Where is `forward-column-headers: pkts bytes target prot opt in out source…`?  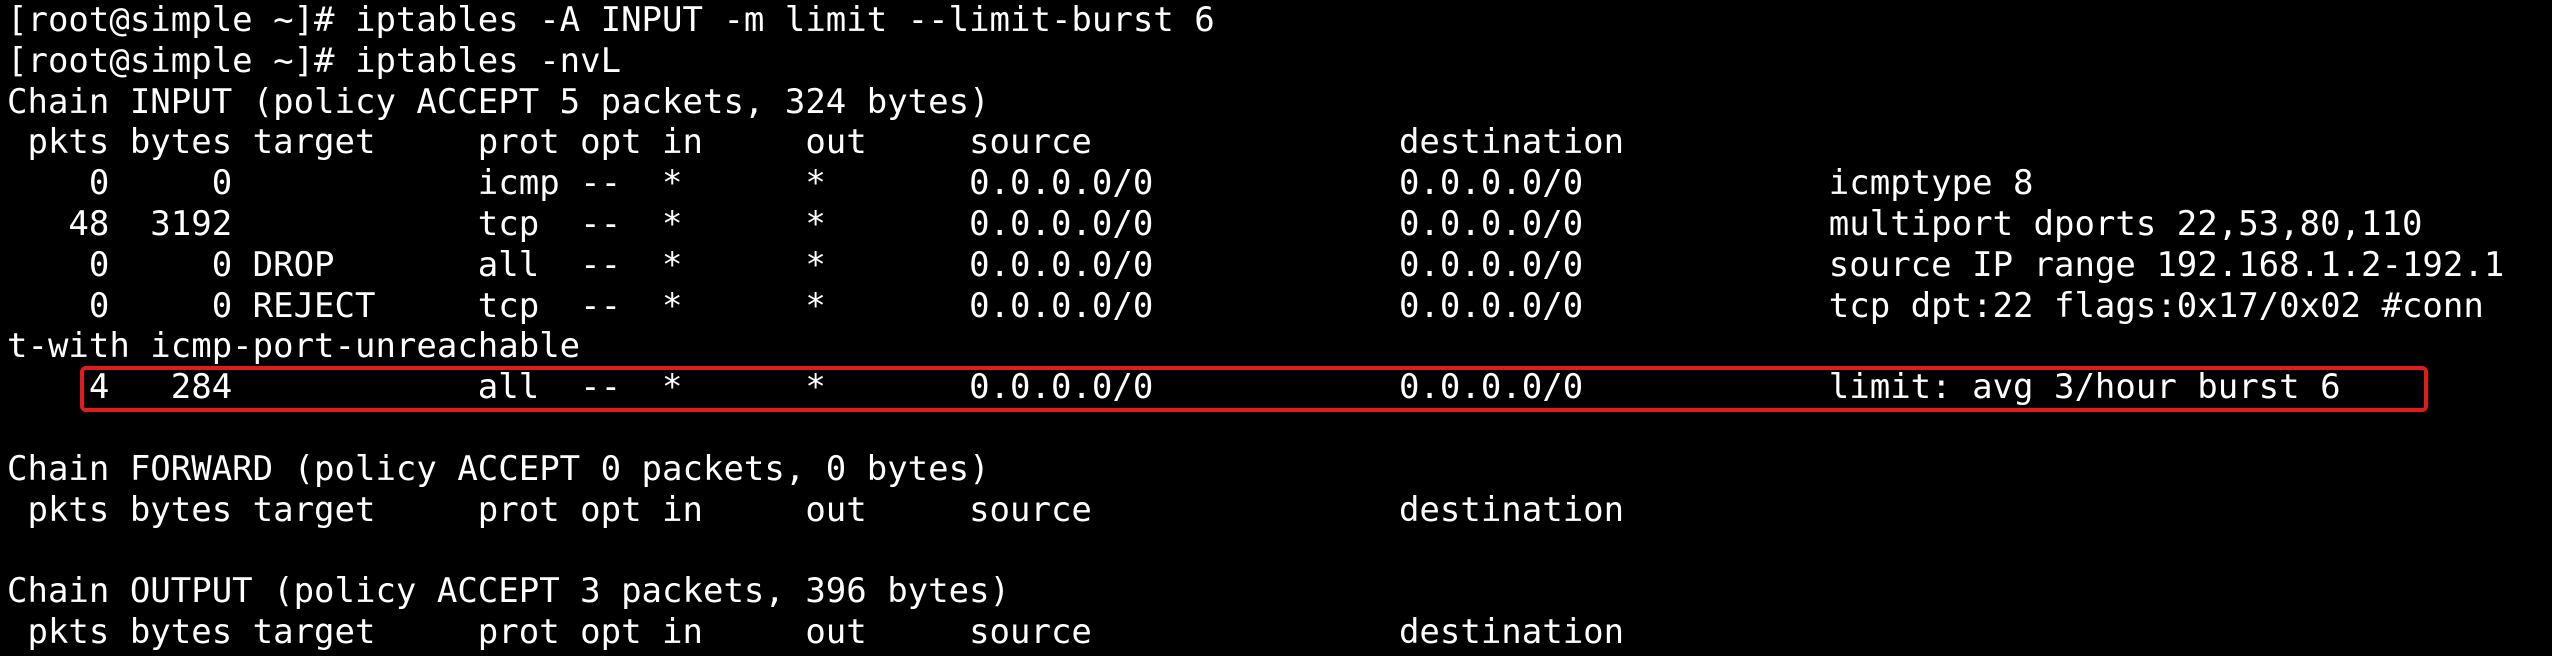
forward-column-headers: pkts bytes target prot opt in out source… is located at coordinates (816, 509).